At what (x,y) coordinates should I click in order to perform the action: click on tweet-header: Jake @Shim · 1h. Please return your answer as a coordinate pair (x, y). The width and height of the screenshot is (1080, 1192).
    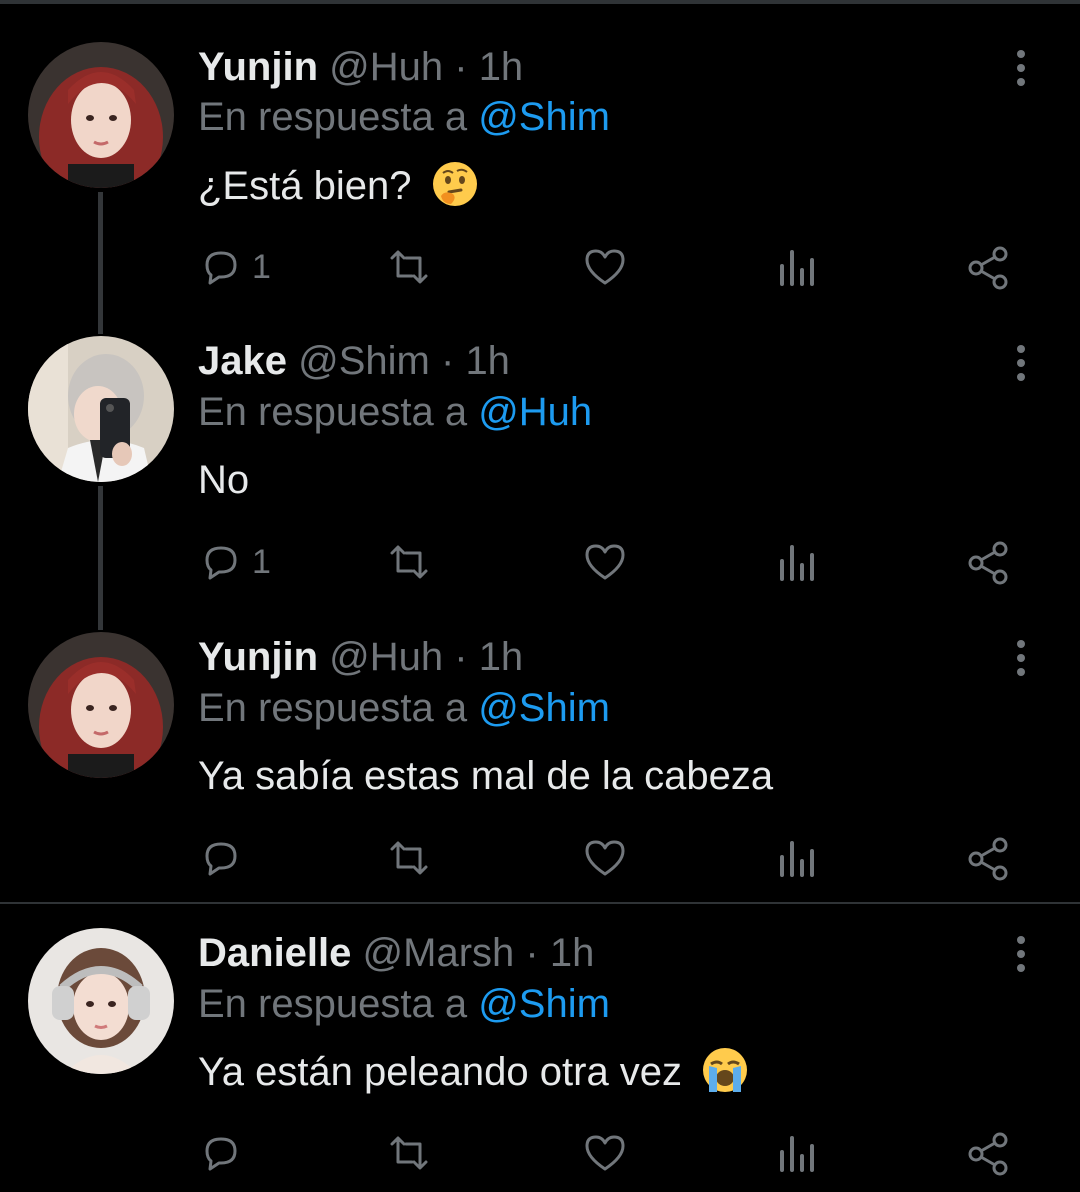
    Looking at the image, I should click on (354, 361).